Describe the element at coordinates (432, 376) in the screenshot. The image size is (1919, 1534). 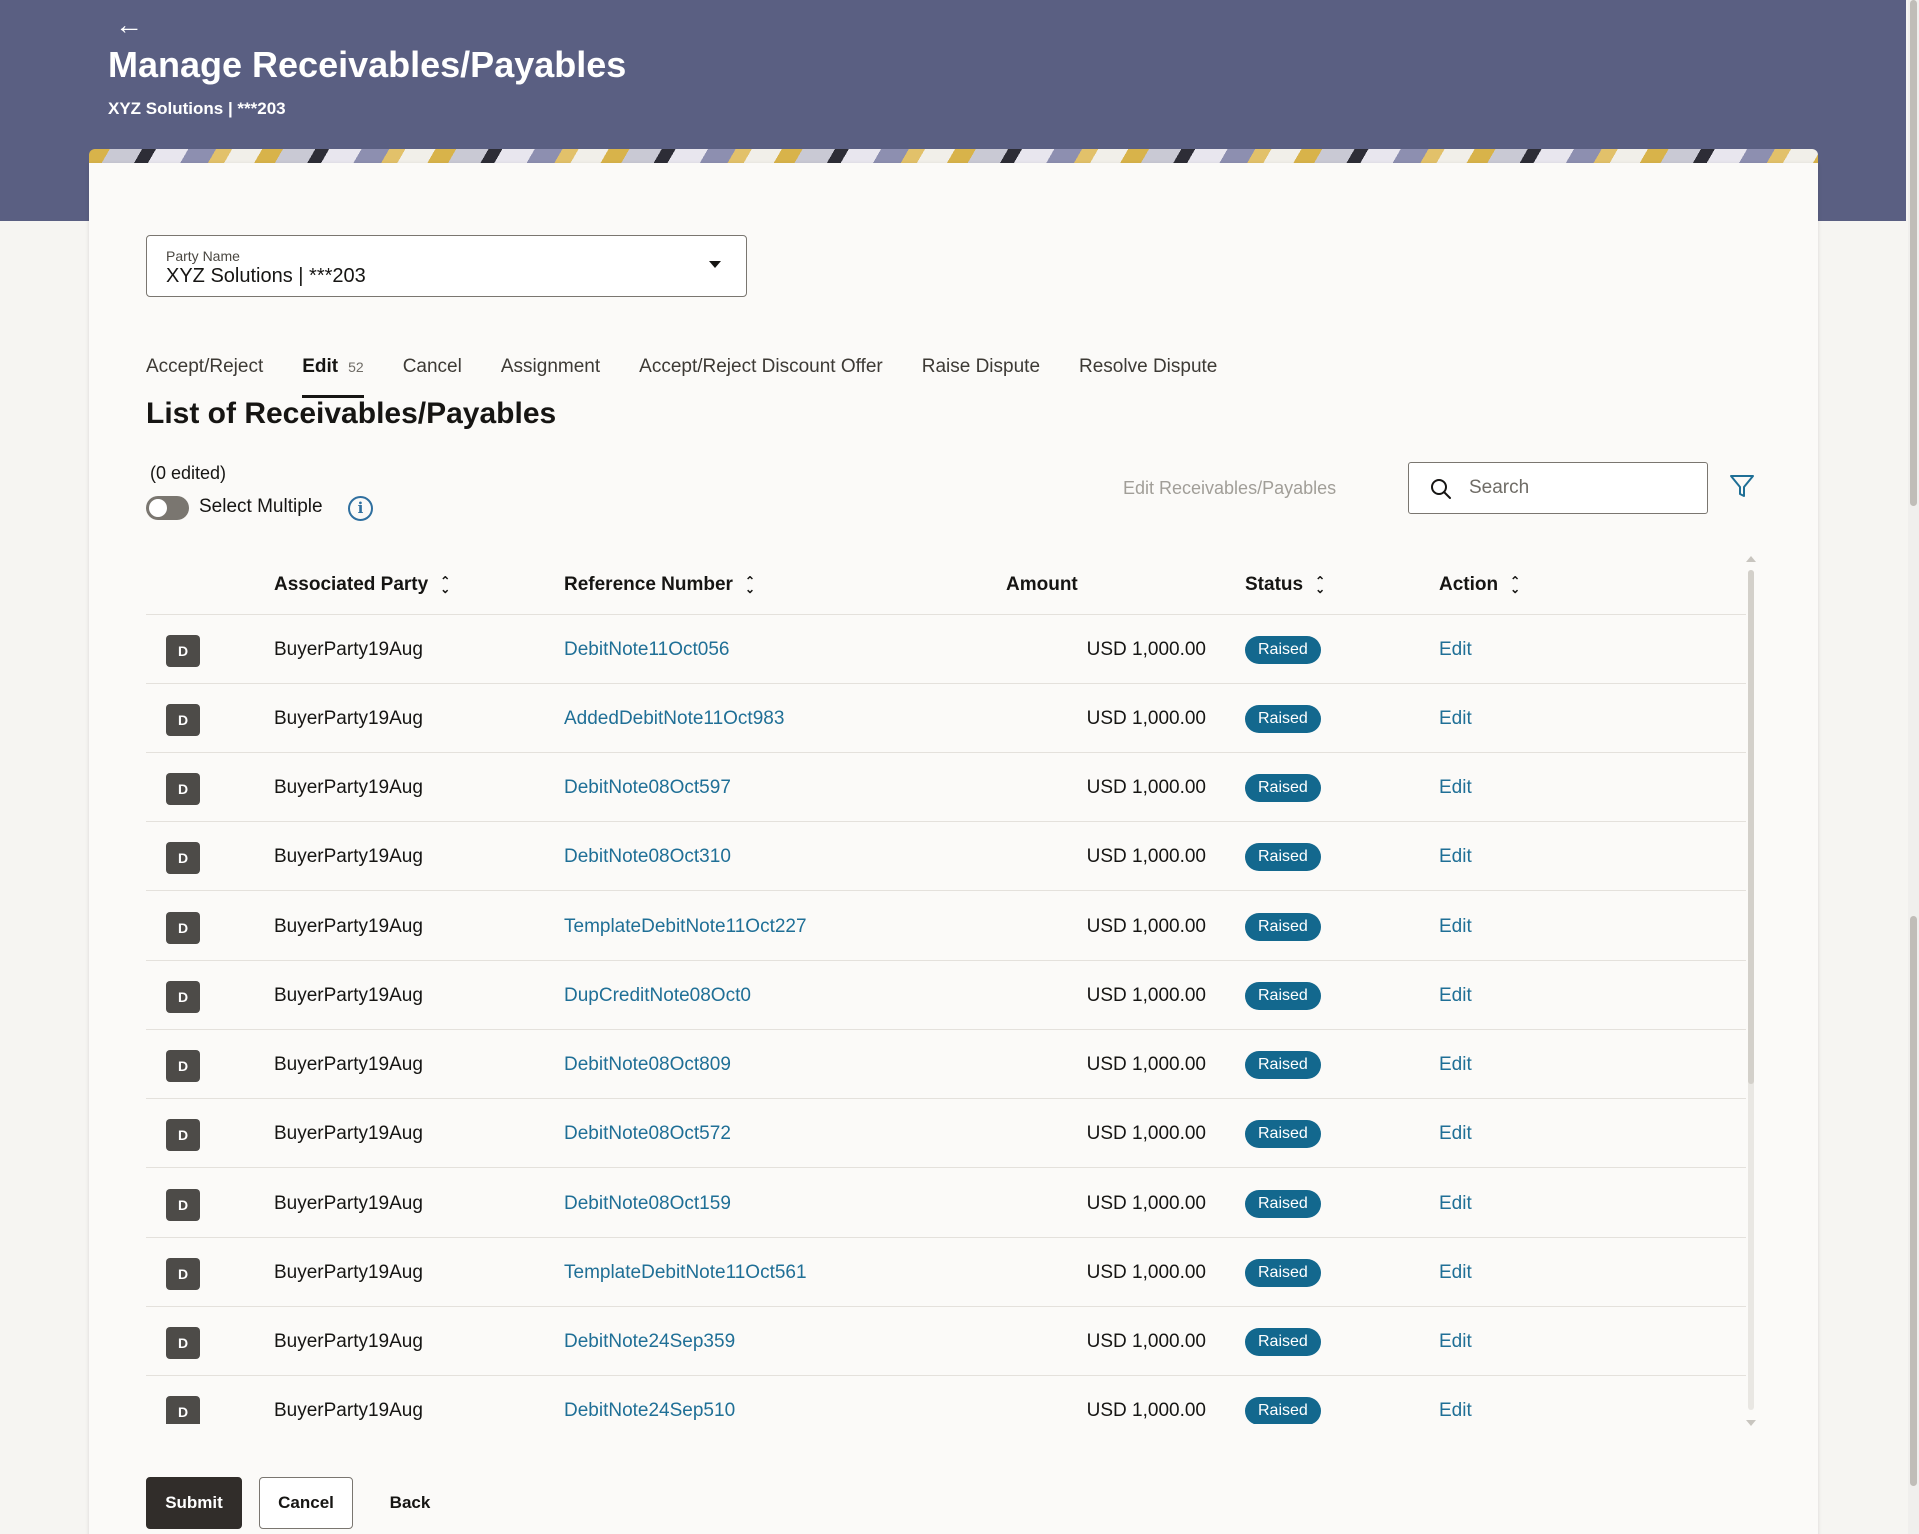
I see `tab-cancel: Cancel` at that location.